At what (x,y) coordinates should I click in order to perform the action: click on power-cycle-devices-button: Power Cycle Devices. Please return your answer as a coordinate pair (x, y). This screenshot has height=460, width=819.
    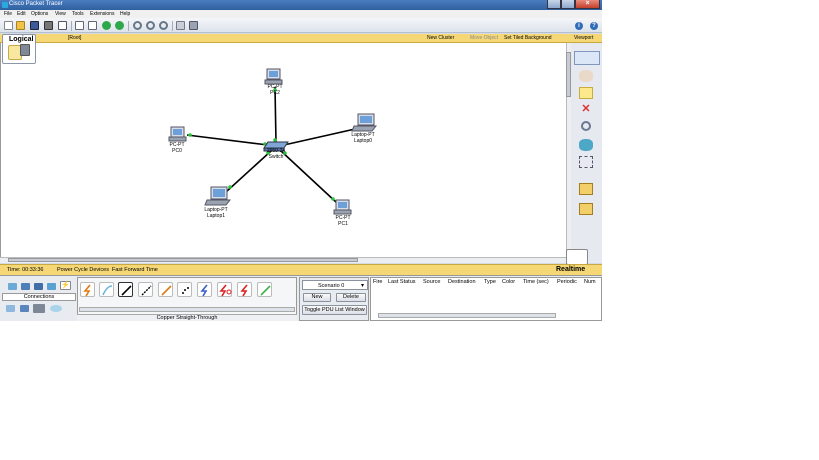
    Looking at the image, I should click on (83, 270).